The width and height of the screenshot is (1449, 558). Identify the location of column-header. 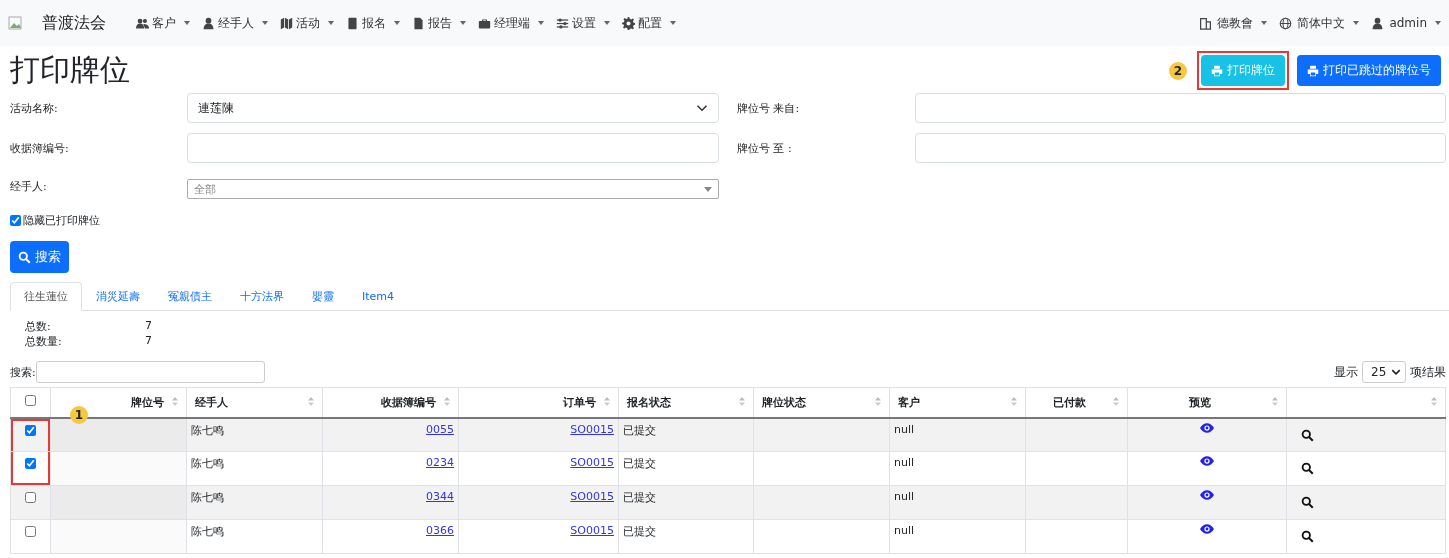
(1366, 402).